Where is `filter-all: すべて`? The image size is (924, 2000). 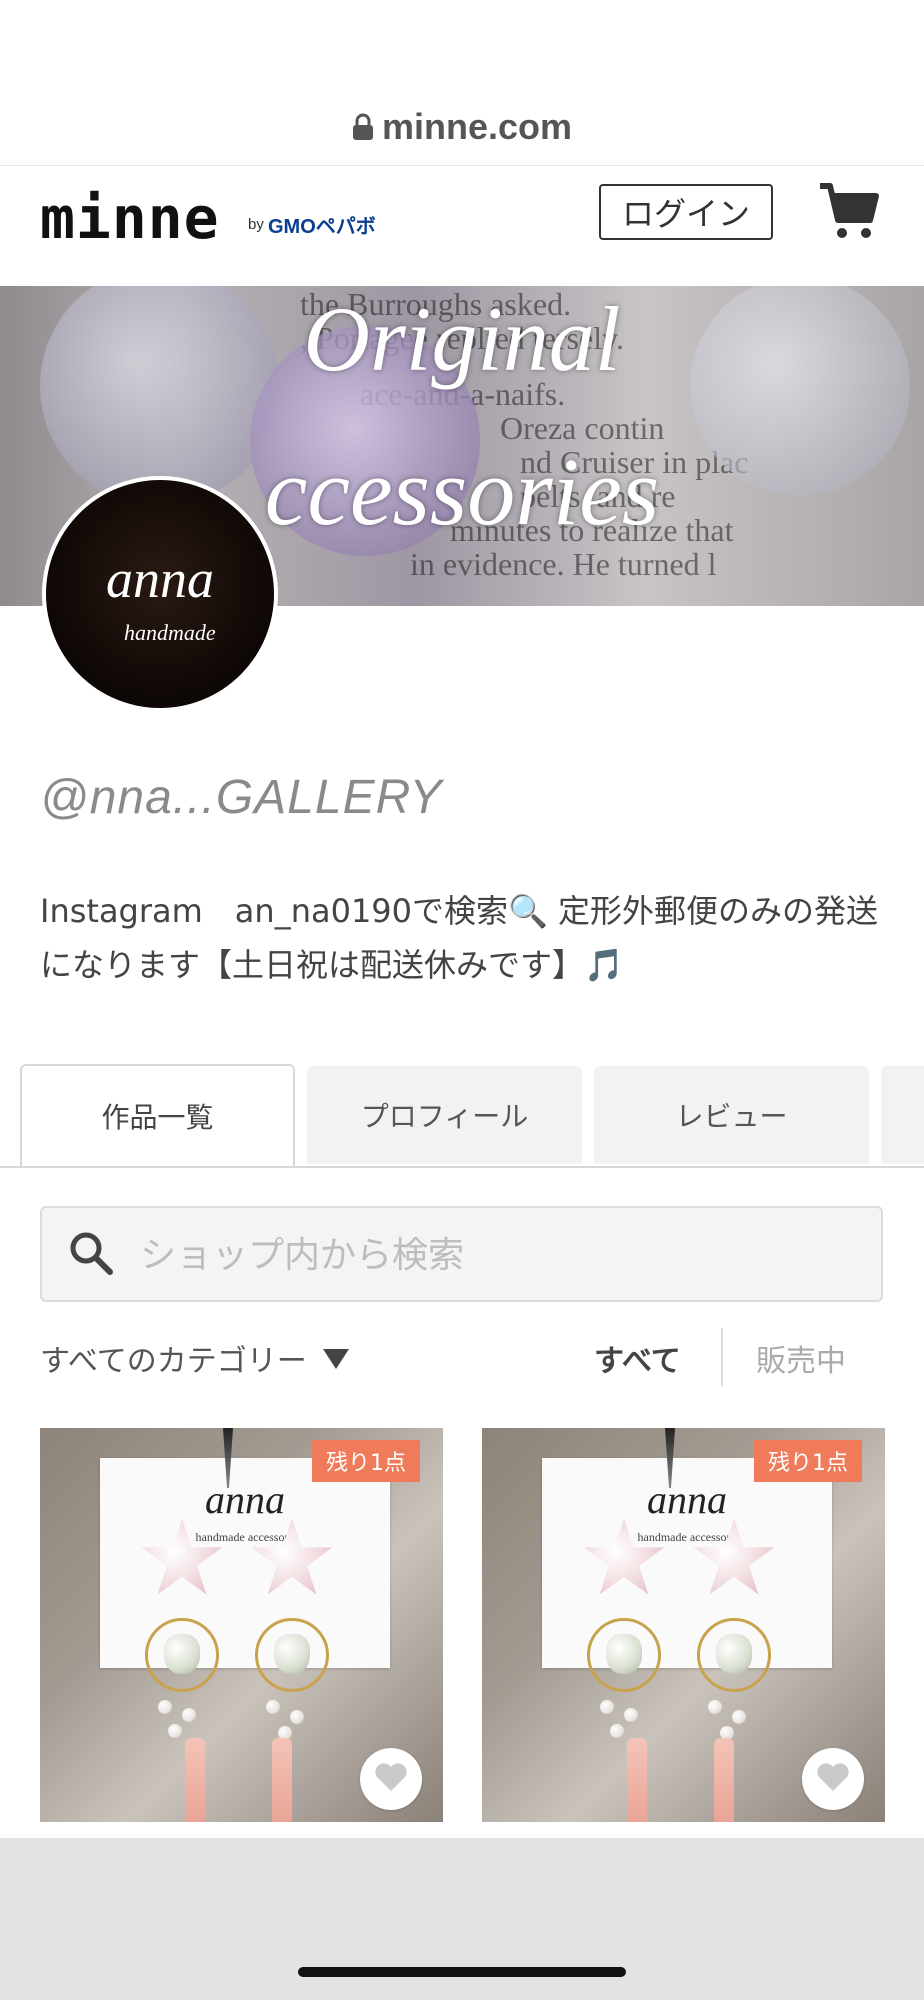 filter-all: すべて is located at coordinates (637, 1358).